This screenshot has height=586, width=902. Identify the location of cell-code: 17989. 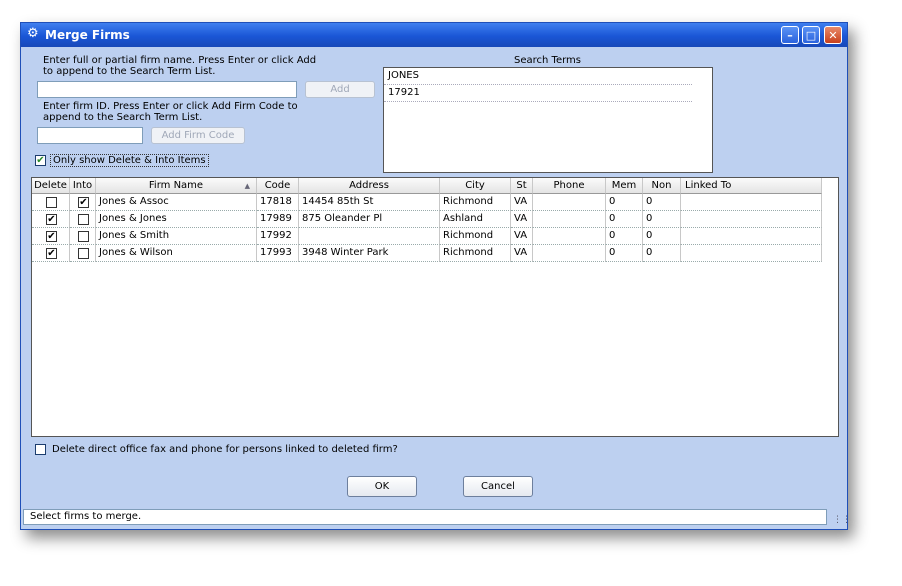
(278, 219).